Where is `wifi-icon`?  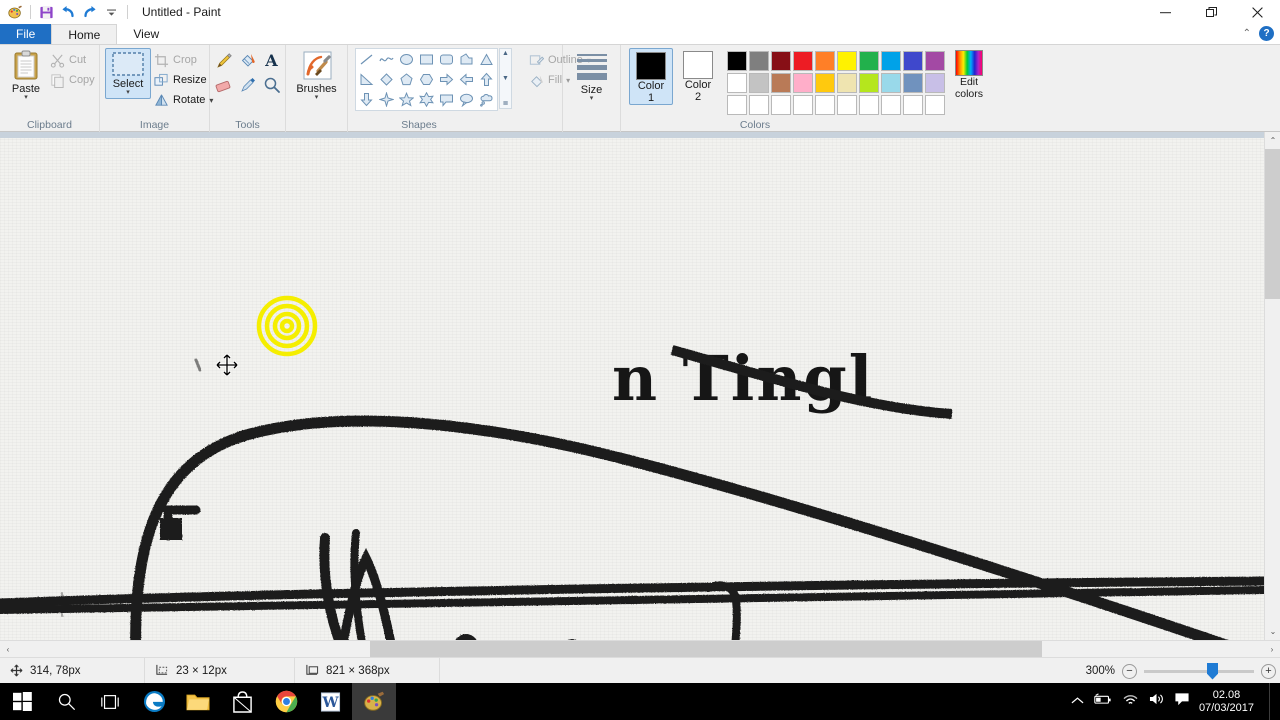 wifi-icon is located at coordinates (1130, 702).